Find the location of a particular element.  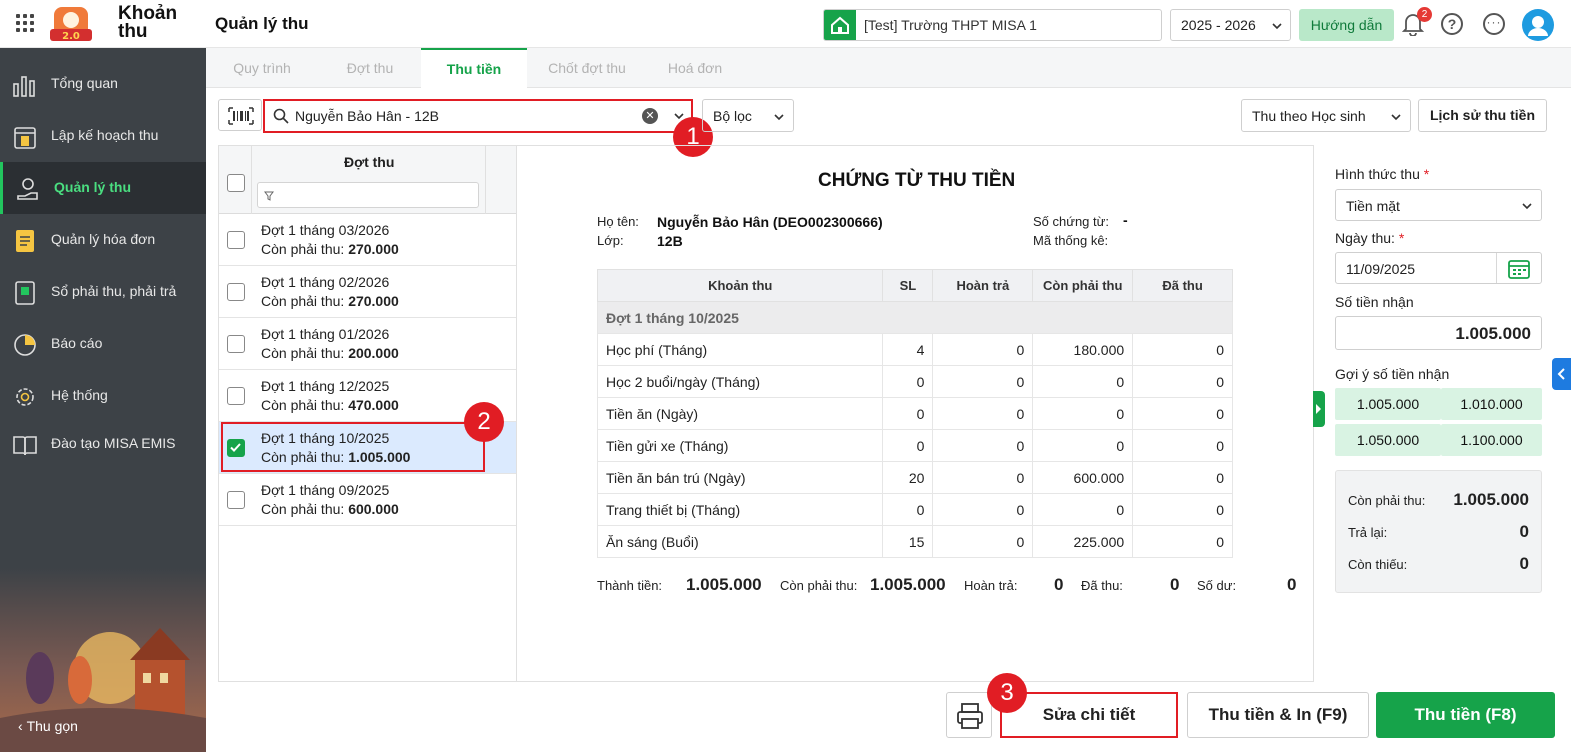

chart-icon is located at coordinates (24, 86).